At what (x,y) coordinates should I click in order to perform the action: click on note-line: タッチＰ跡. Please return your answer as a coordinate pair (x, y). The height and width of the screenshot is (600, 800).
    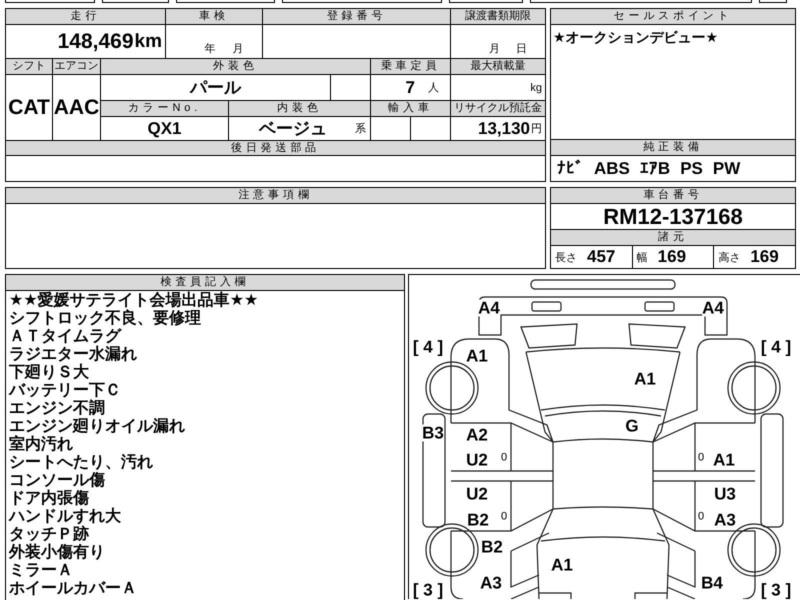
    Looking at the image, I should click on (49, 535).